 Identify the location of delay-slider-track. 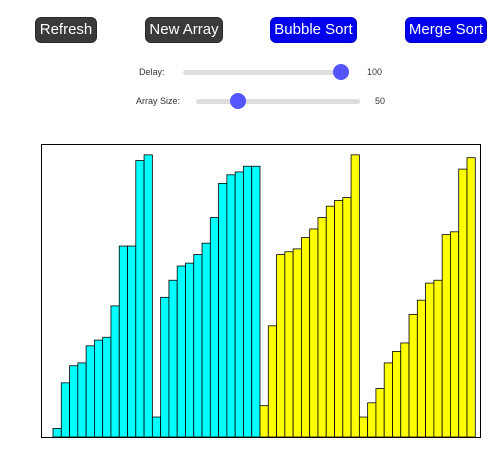
(263, 72).